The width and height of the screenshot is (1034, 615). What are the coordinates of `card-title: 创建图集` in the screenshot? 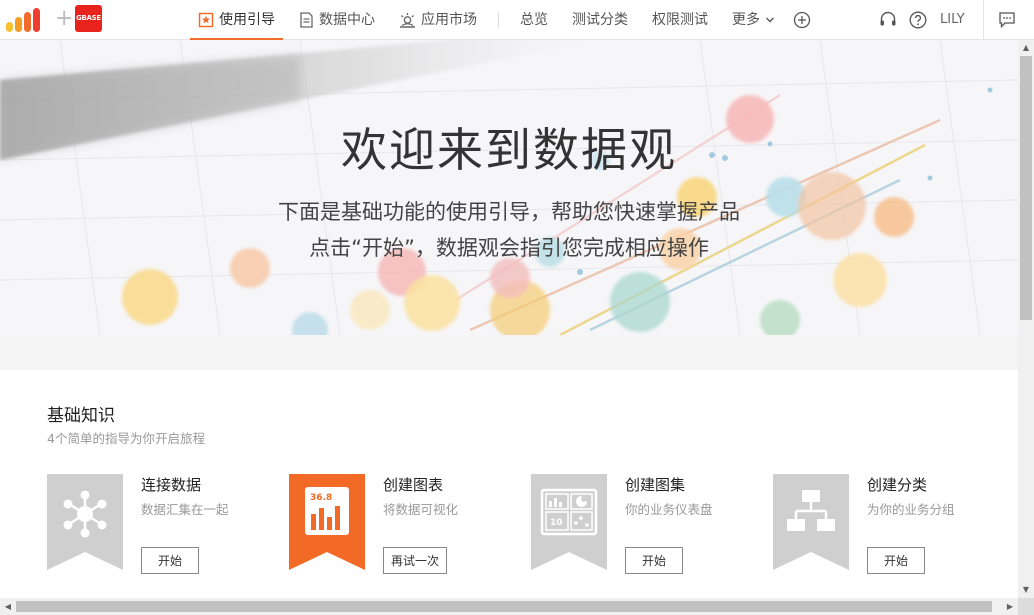 It's located at (655, 485).